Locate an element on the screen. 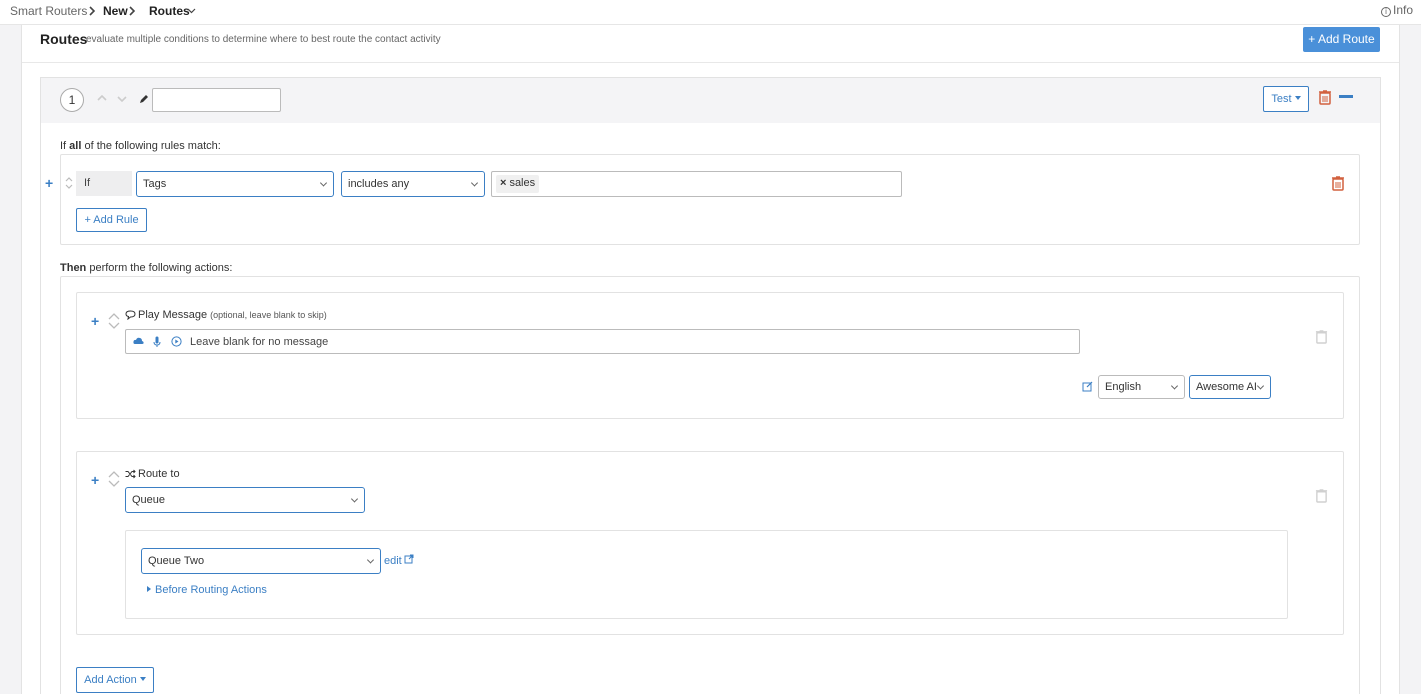 The width and height of the screenshot is (1421, 694). info-label: Info is located at coordinates (1402, 10).